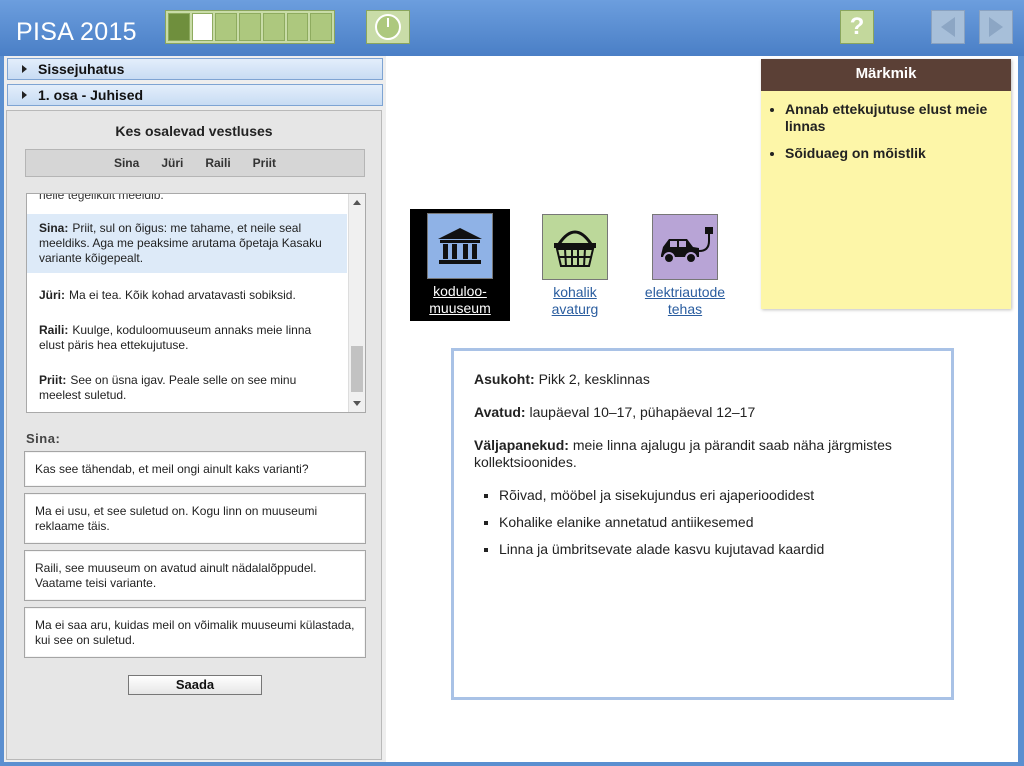  I want to click on basket-icon, so click(575, 247).